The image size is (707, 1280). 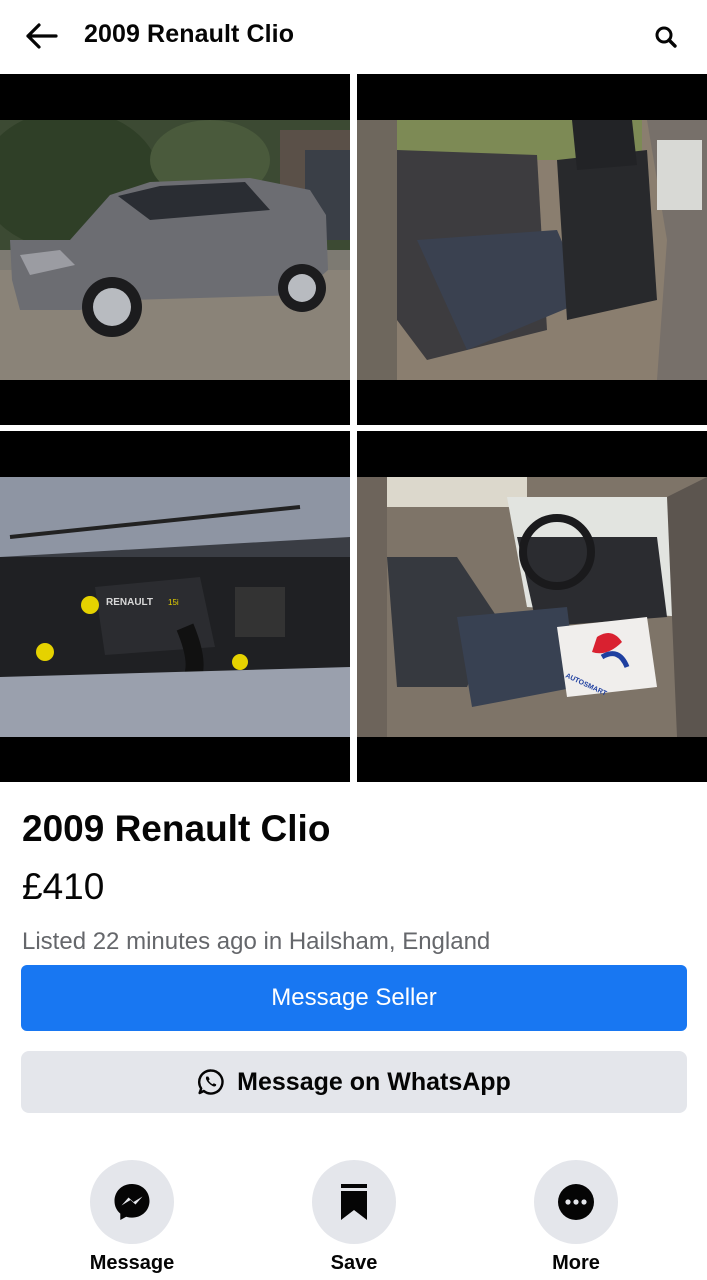 I want to click on whatsapp-label: Message on WhatsApp, so click(x=374, y=1081).